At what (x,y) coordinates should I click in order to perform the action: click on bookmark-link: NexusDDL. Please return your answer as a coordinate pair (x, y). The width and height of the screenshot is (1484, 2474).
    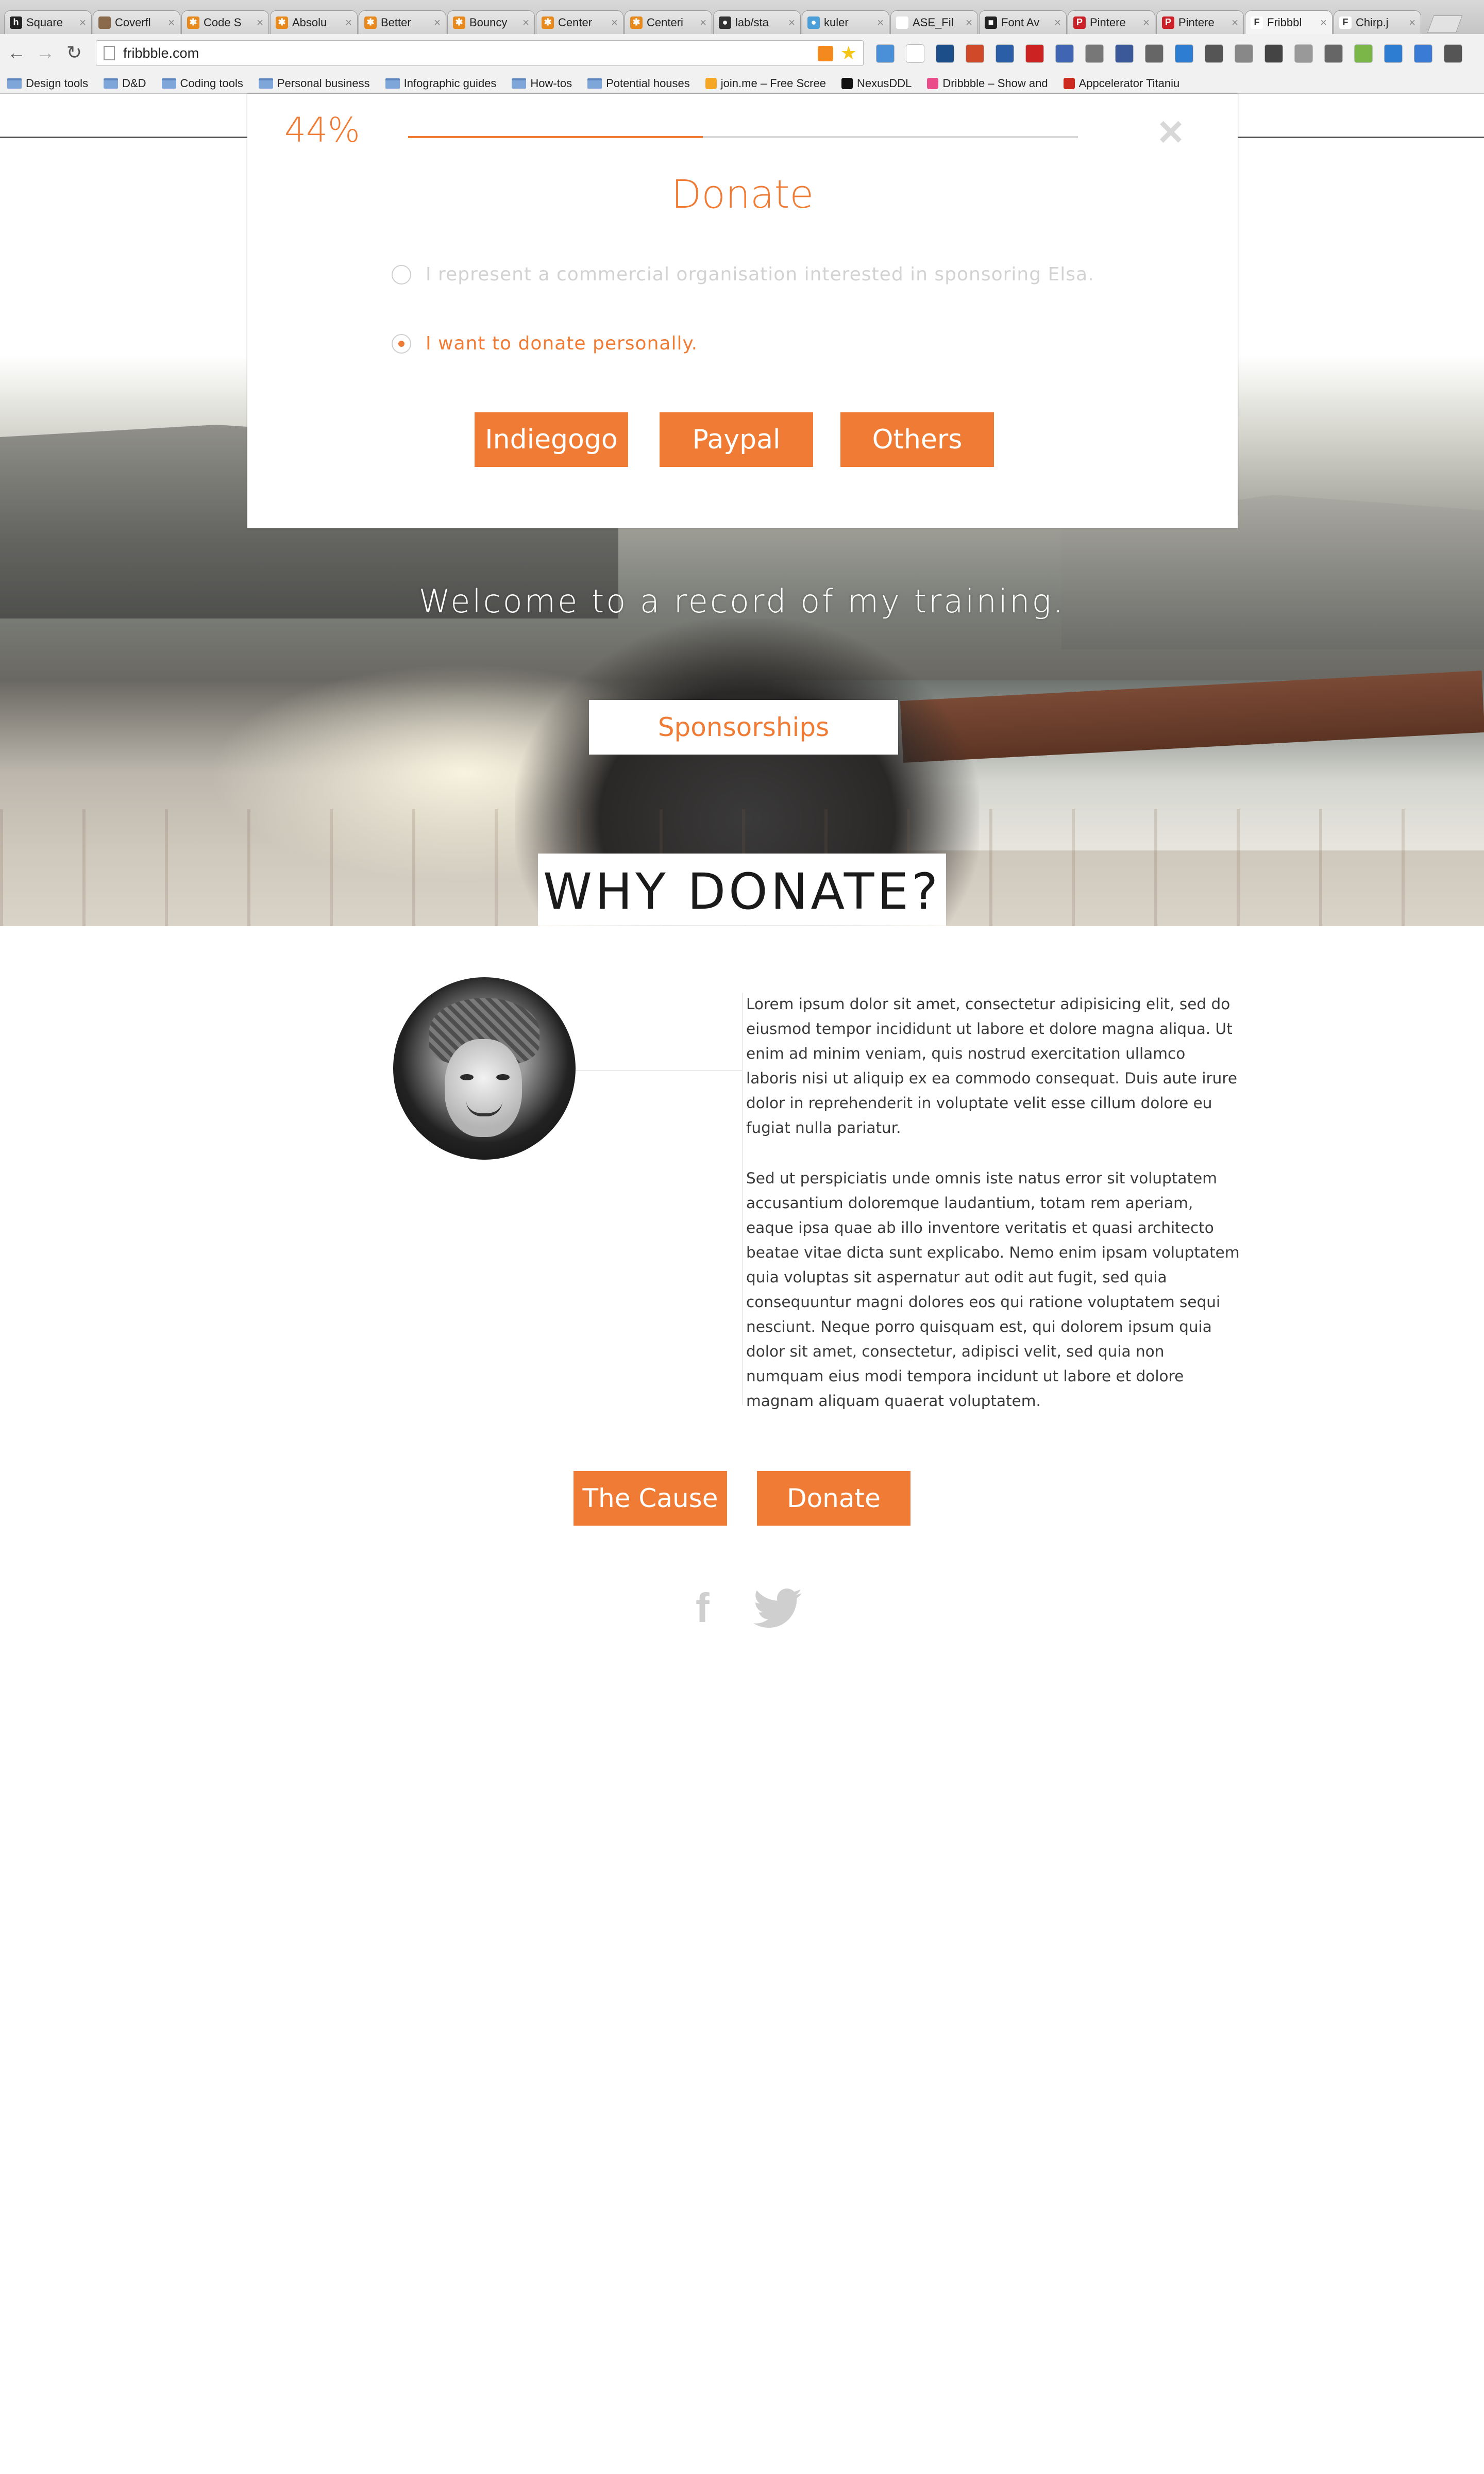
    Looking at the image, I should click on (876, 83).